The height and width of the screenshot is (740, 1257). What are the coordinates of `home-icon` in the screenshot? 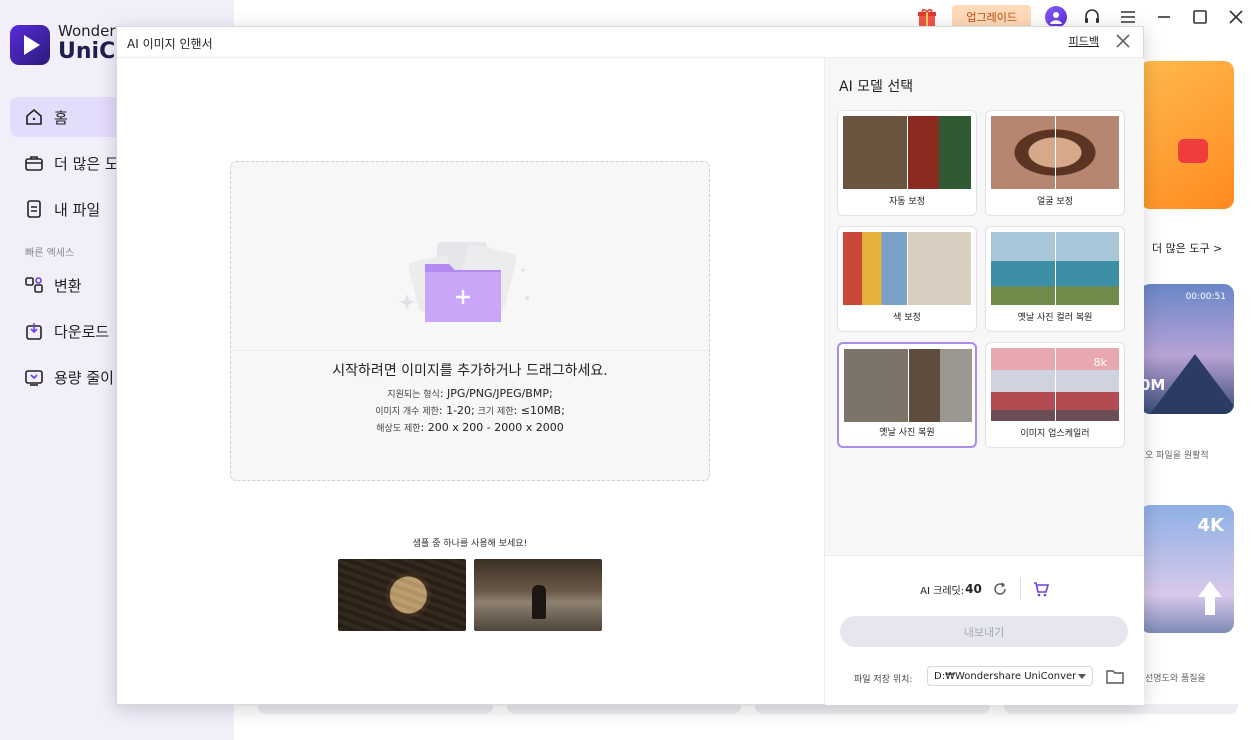 It's located at (34, 117).